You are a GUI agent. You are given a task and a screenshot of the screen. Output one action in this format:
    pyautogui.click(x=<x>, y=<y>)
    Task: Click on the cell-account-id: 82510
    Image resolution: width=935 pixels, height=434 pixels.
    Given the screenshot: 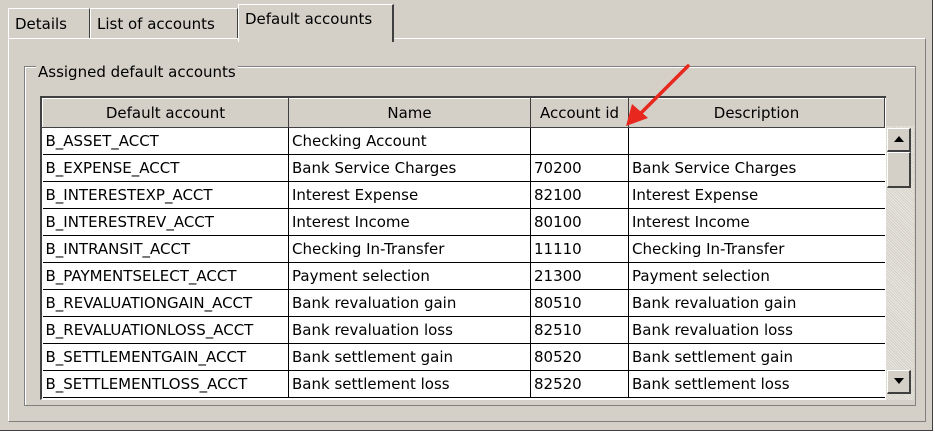 What is the action you would take?
    pyautogui.click(x=579, y=330)
    